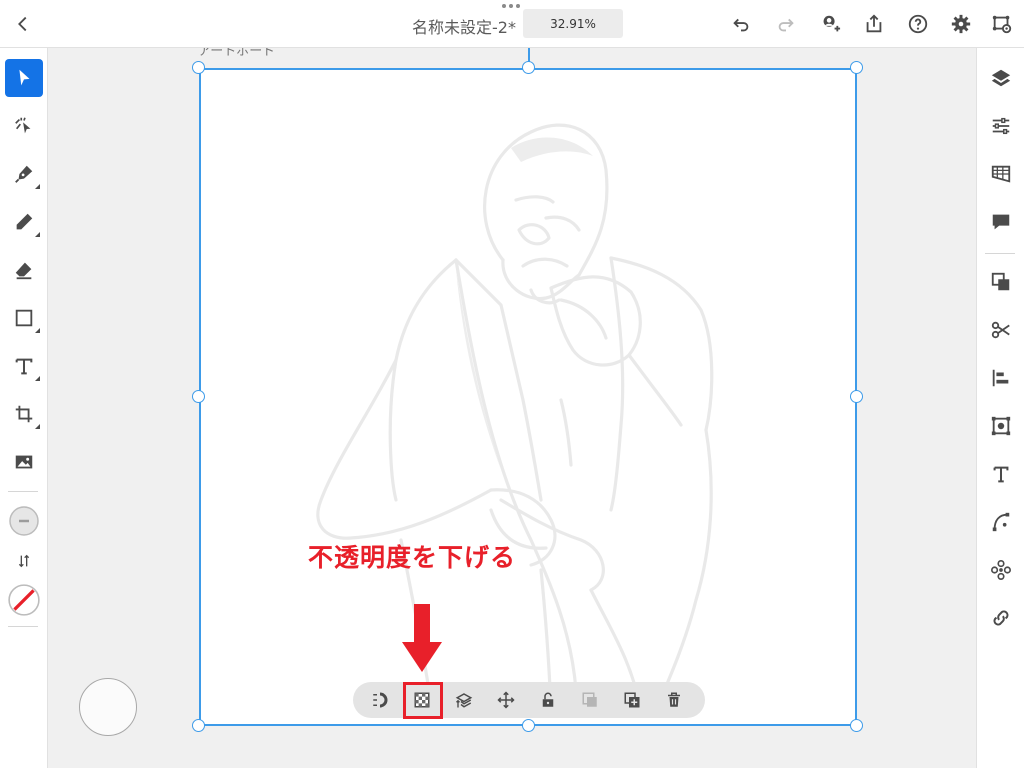 The height and width of the screenshot is (768, 1024). Describe the element at coordinates (1001, 426) in the screenshot. I see `transform-icon` at that location.